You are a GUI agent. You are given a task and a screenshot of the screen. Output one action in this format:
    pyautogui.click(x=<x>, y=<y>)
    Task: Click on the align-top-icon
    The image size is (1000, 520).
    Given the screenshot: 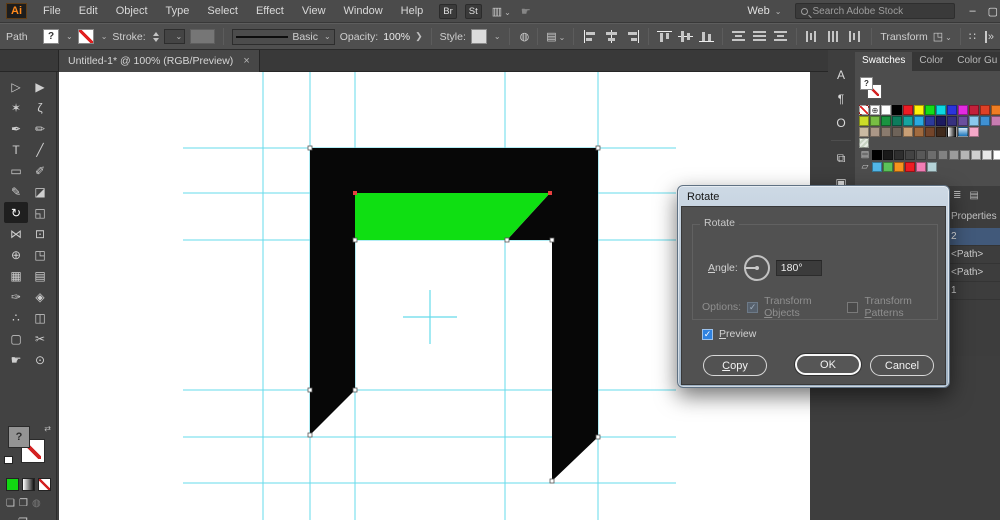 What is the action you would take?
    pyautogui.click(x=665, y=36)
    